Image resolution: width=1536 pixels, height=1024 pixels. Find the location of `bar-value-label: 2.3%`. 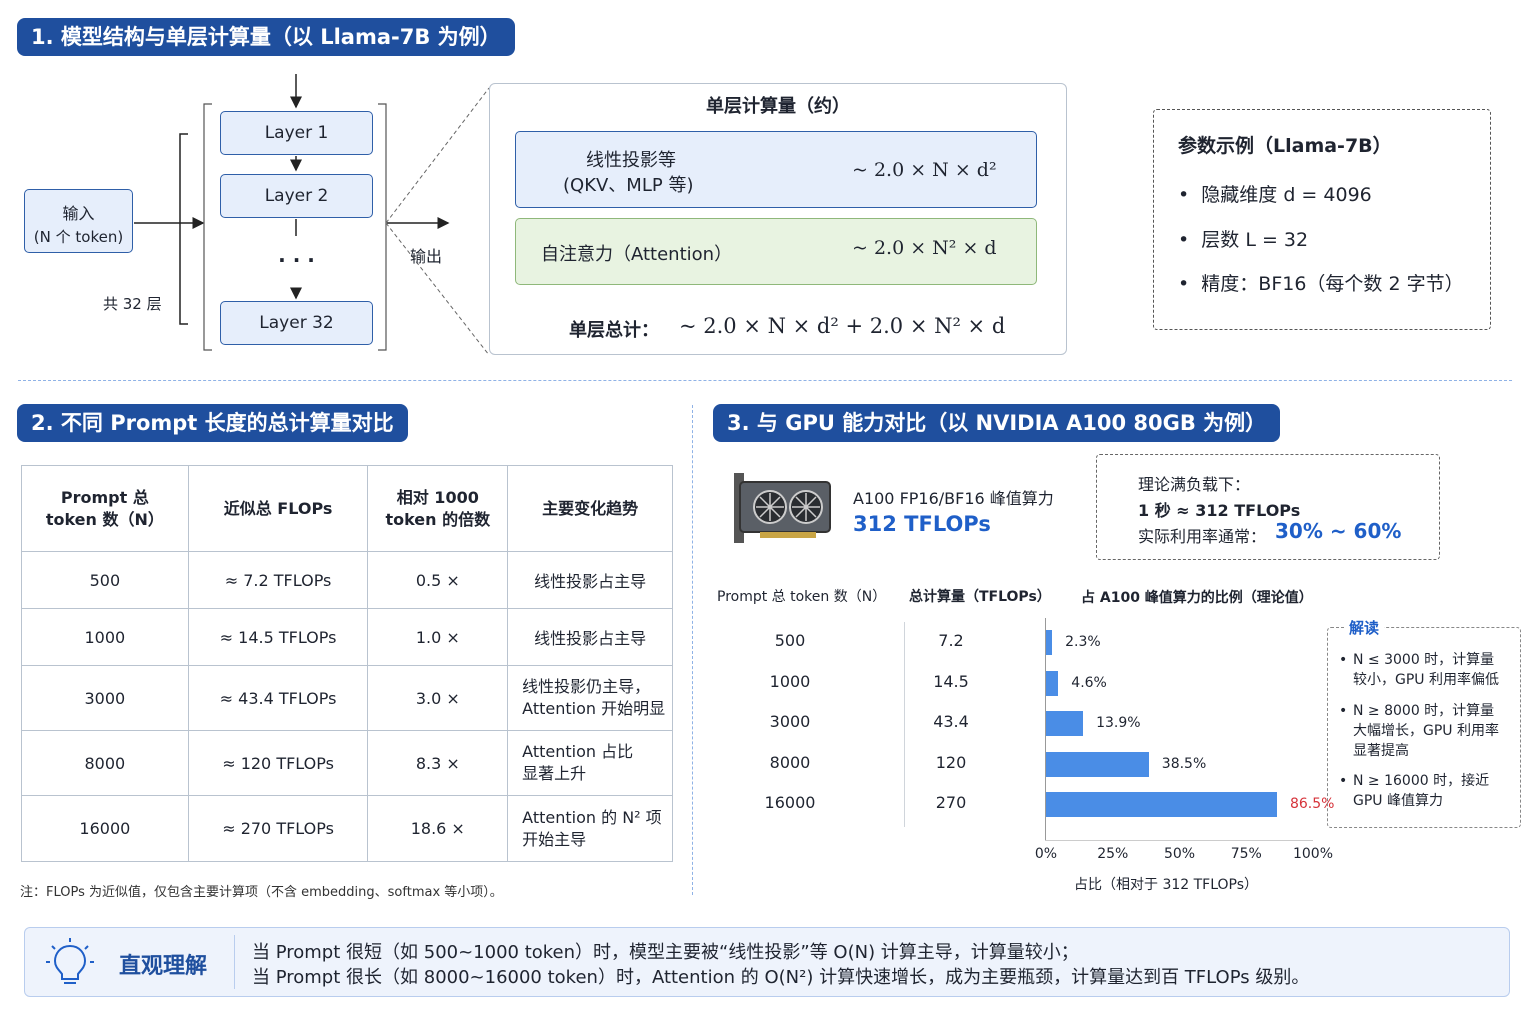

bar-value-label: 2.3% is located at coordinates (1083, 642).